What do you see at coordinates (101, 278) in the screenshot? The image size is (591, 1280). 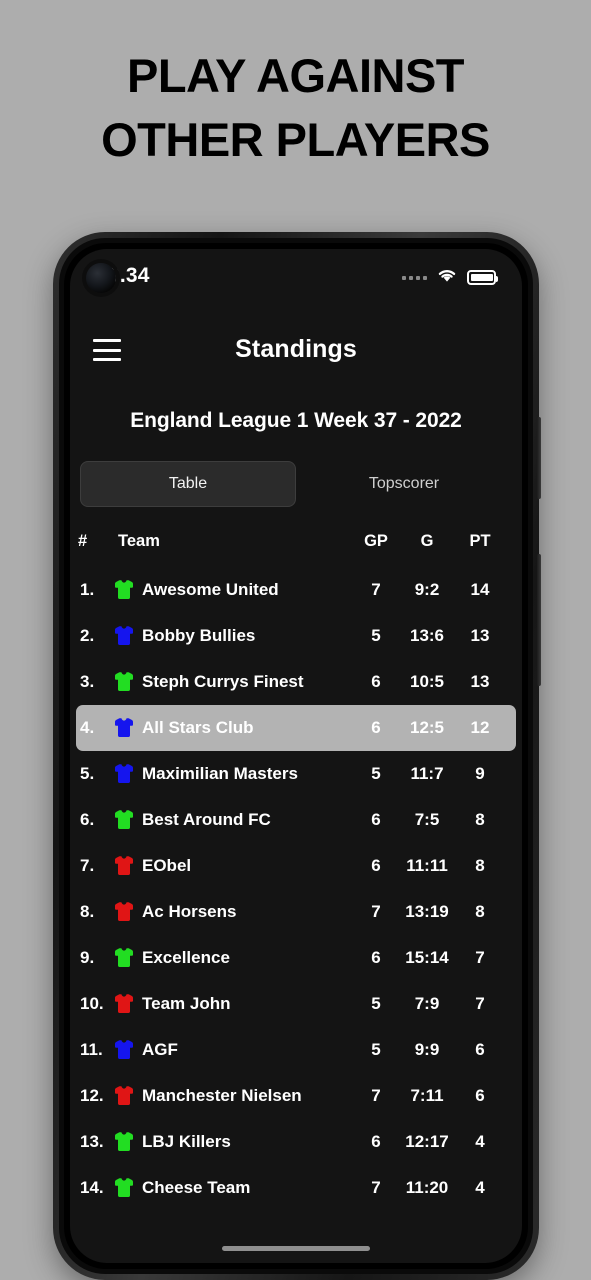 I see `front-camera-punch-hole` at bounding box center [101, 278].